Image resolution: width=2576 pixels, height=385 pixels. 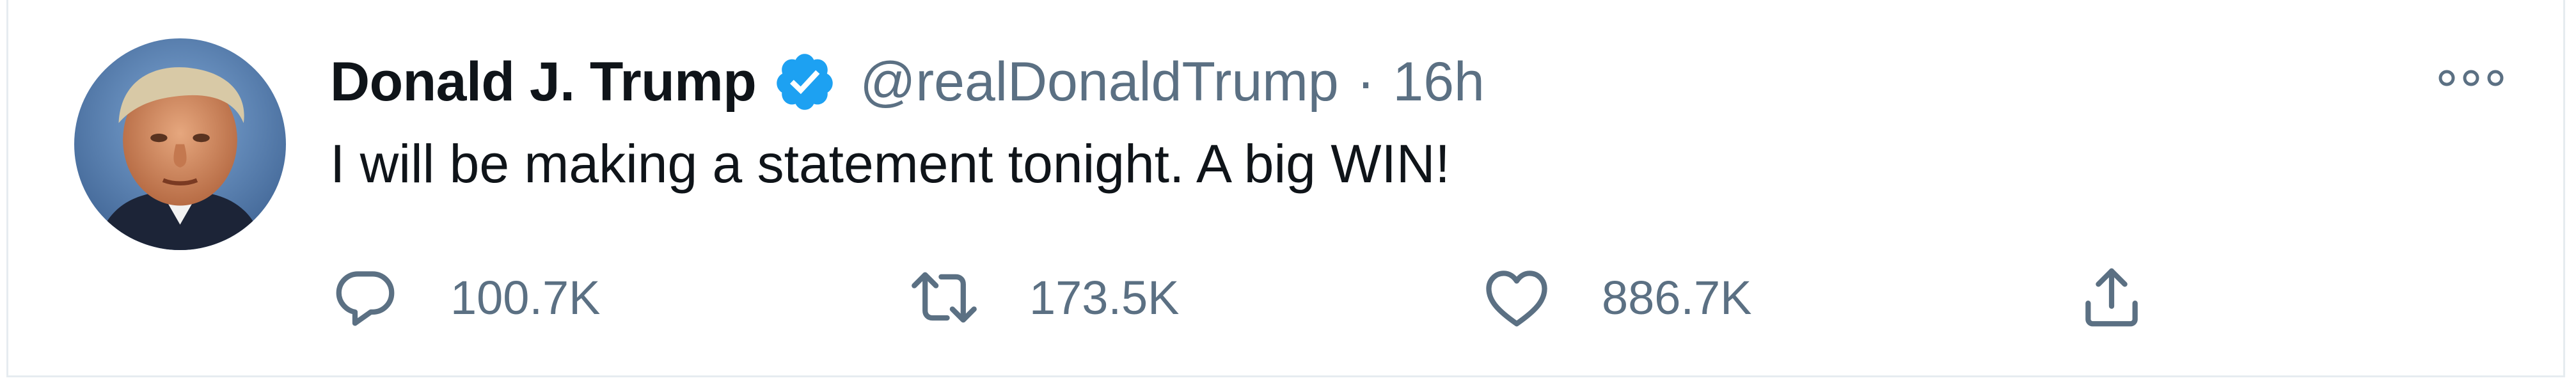 I want to click on tweet-header: Donald J. Trump @realDonaldTrump · 16h, so click(x=907, y=81).